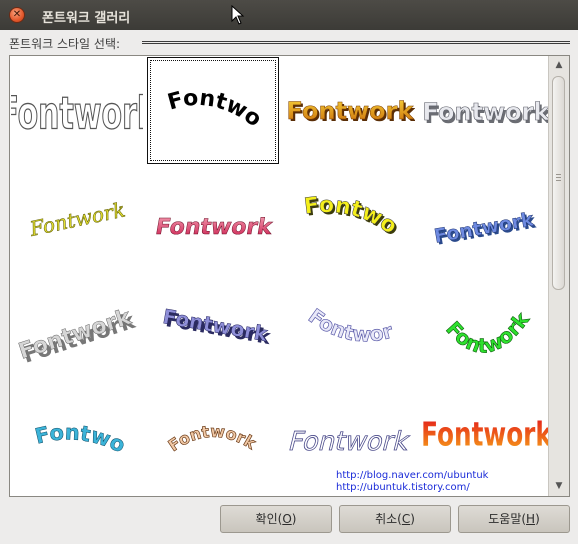  I want to click on section-label: 폰트워크 스타일 선택:, so click(67, 43).